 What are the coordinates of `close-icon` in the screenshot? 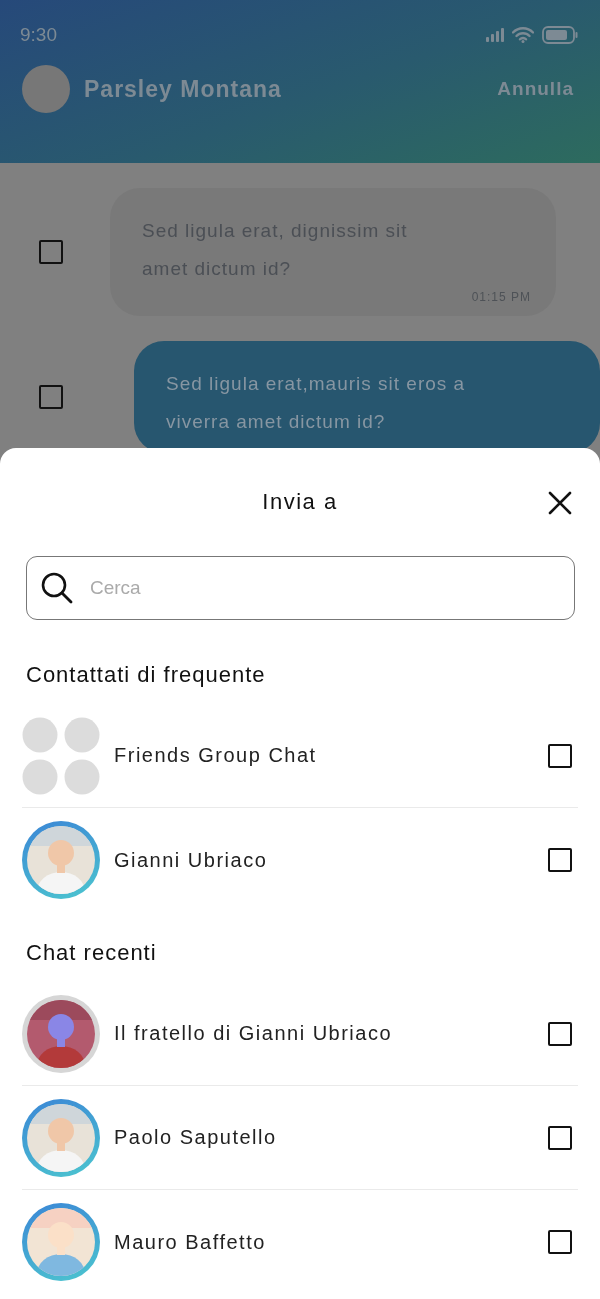 It's located at (560, 503).